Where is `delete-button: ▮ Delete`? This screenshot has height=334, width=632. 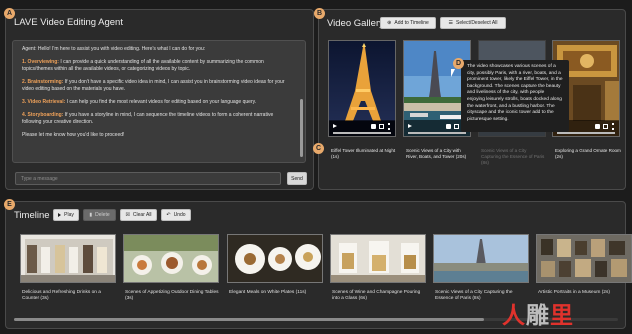
delete-button: ▮ Delete is located at coordinates (99, 215).